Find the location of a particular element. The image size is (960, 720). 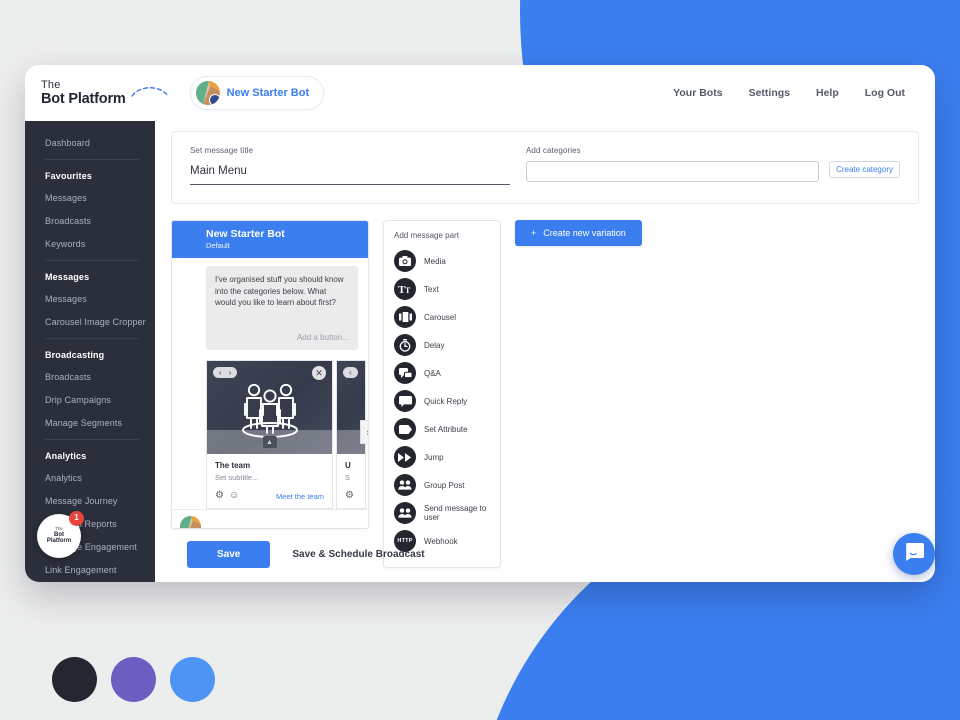

group-icon is located at coordinates (405, 485).